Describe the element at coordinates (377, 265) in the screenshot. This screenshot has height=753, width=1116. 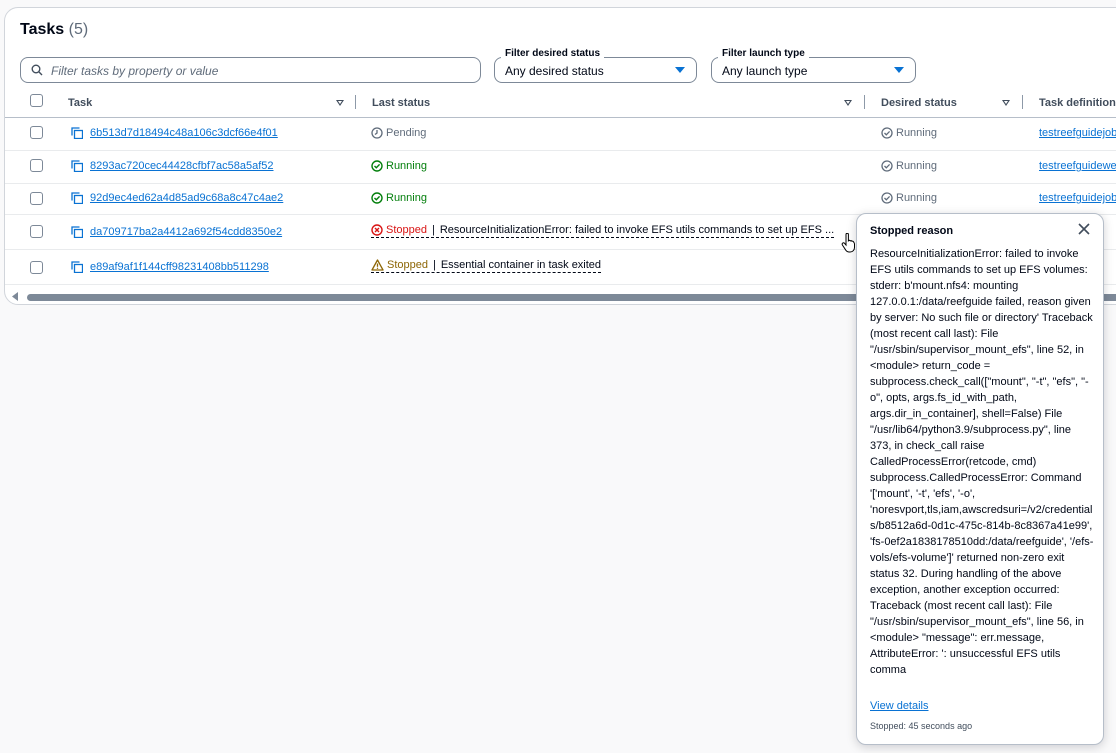
I see `warning-icon` at that location.